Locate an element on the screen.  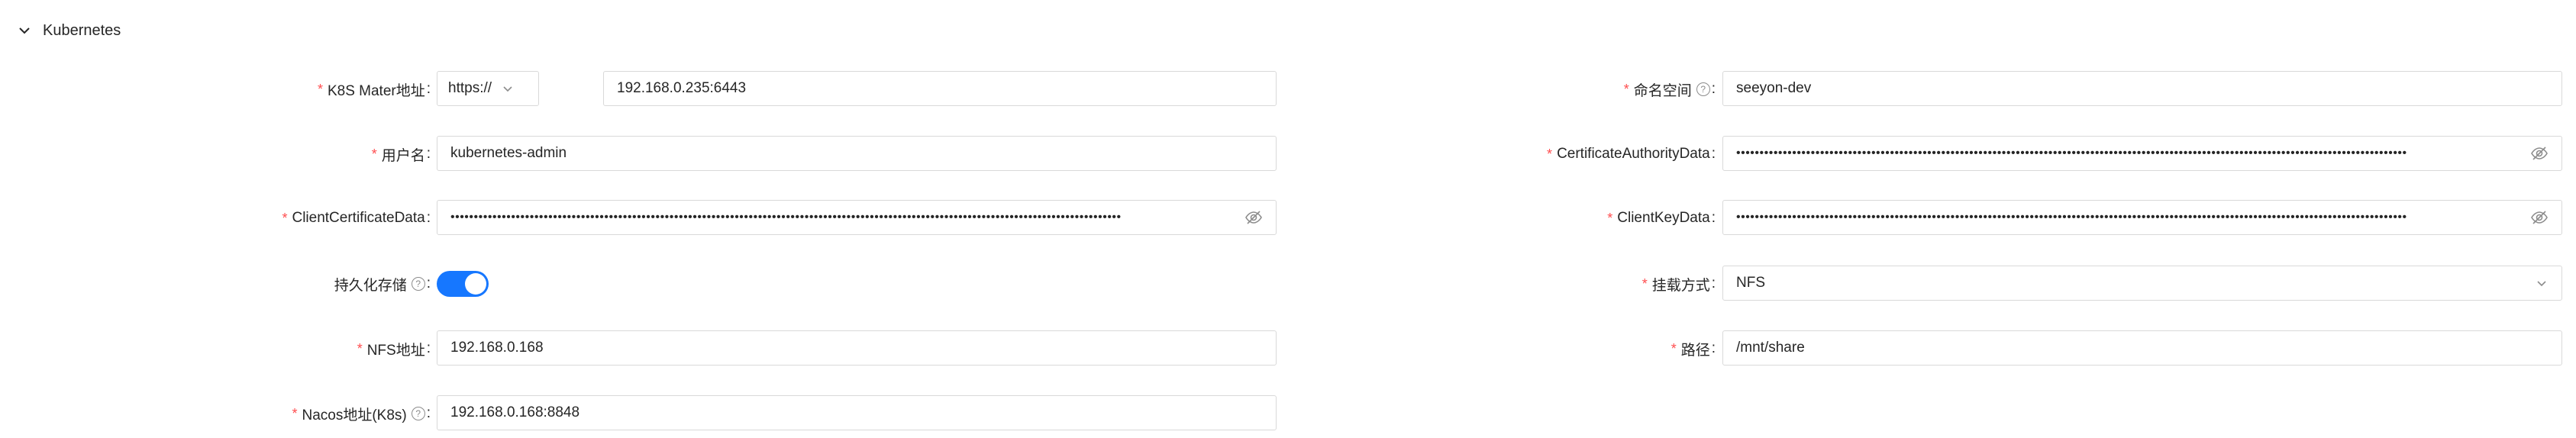
persistence-toggle is located at coordinates (463, 284).